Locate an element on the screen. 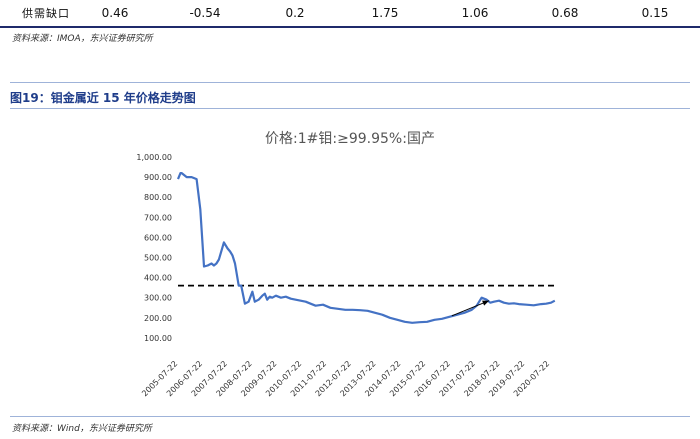  y-tick-label: 200.00 is located at coordinates (158, 318).